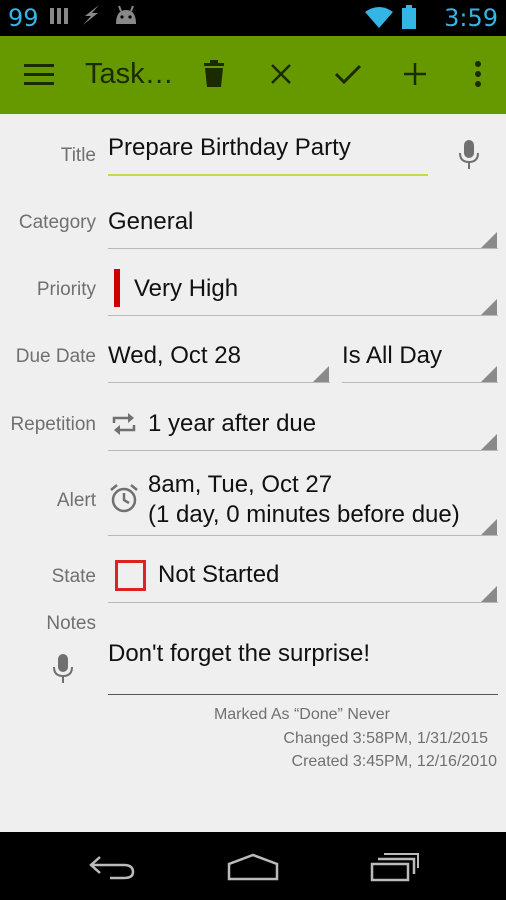 The image size is (506, 900). I want to click on state-dropdown-indicator, so click(489, 594).